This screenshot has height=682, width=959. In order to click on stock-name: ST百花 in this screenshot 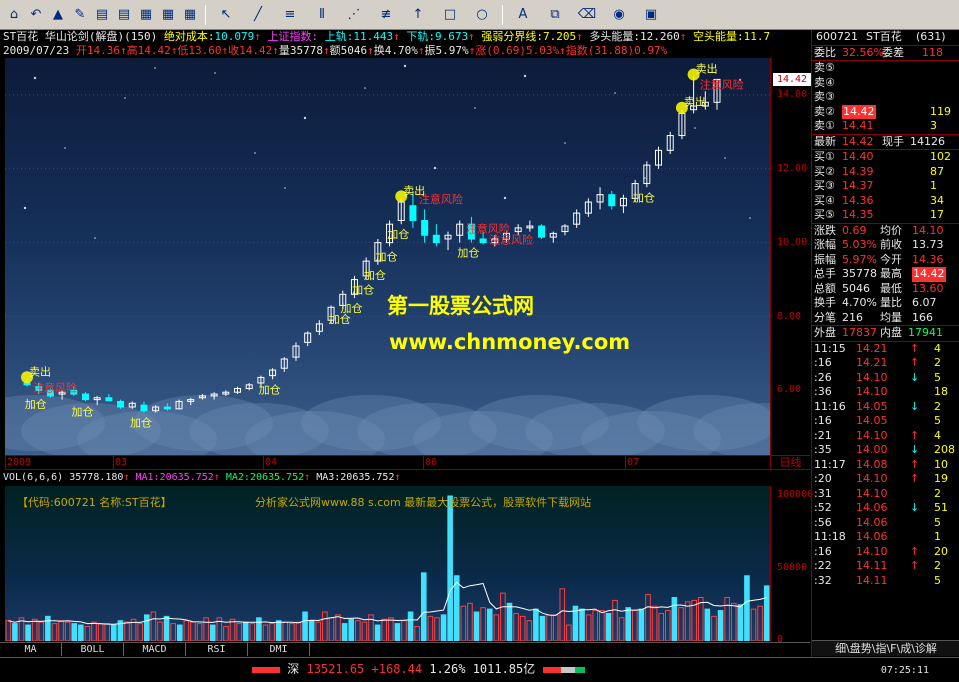, I will do `click(21, 36)`.